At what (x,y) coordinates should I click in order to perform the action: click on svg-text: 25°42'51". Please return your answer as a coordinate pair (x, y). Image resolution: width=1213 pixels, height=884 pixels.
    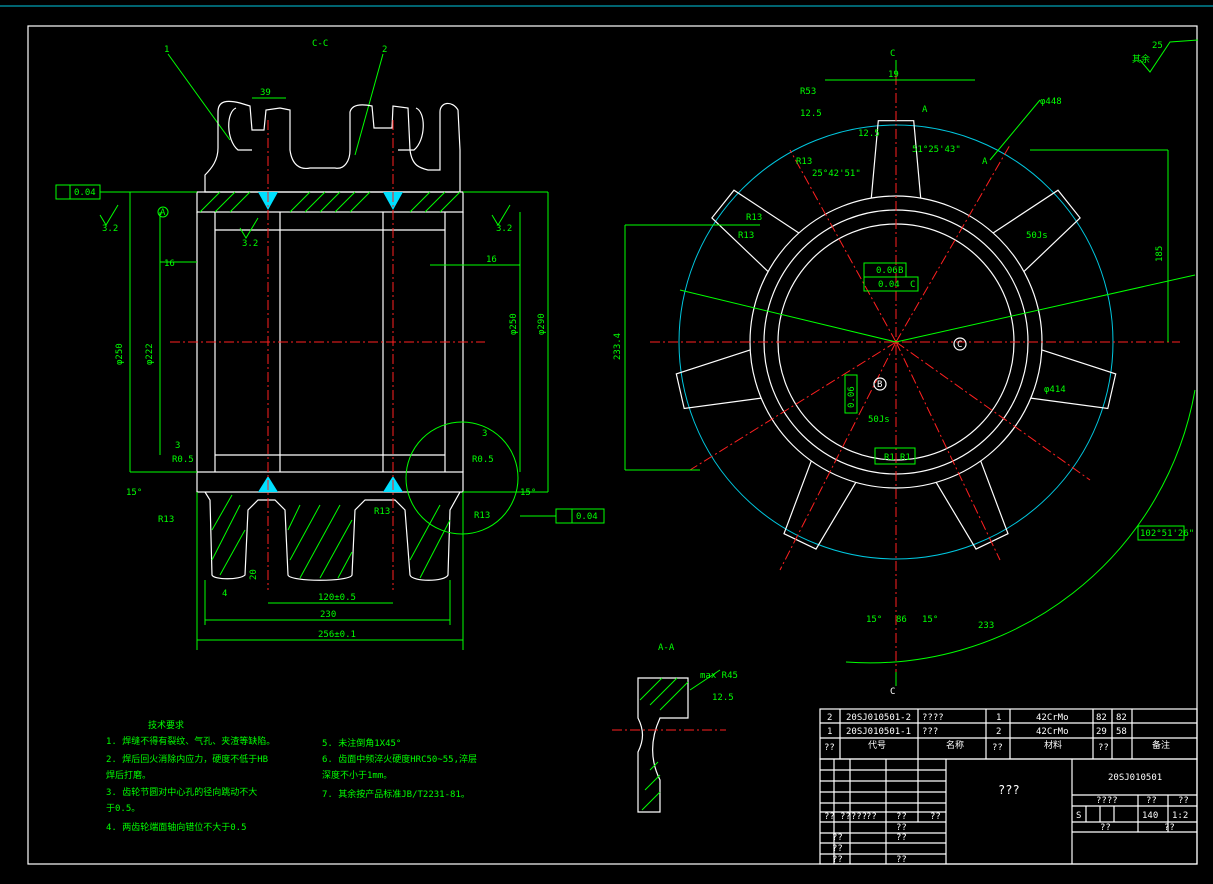
    Looking at the image, I should click on (836, 174).